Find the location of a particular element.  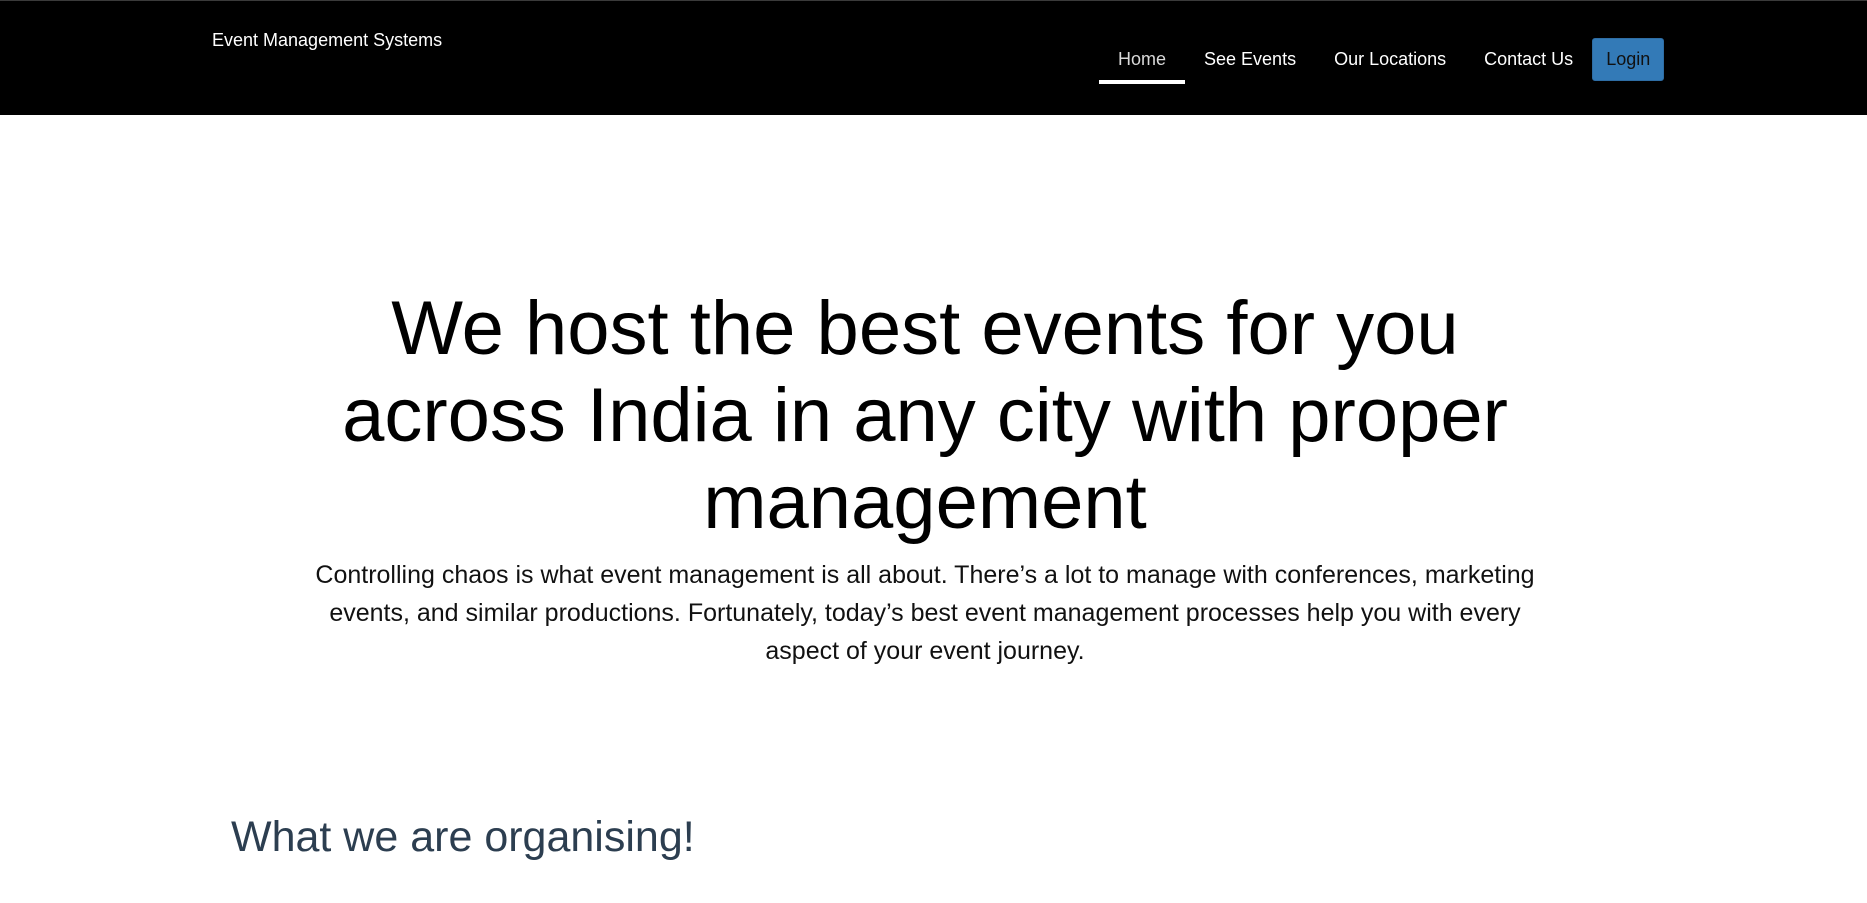

nav-item-see-events: See Events is located at coordinates (1250, 59).